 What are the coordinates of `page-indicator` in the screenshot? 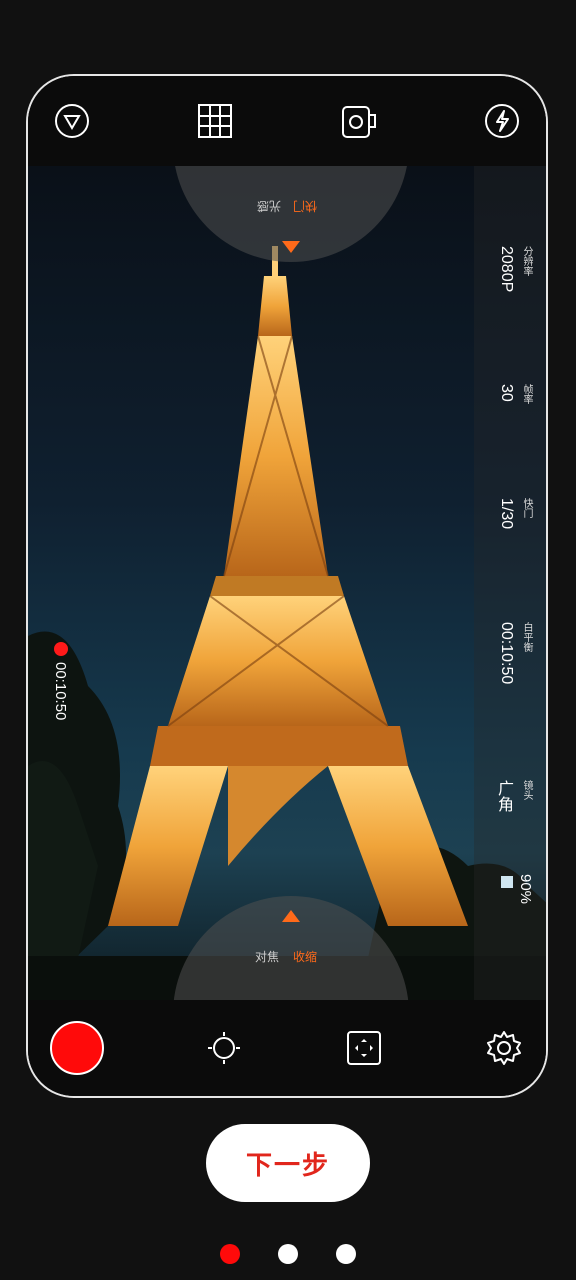 It's located at (288, 1254).